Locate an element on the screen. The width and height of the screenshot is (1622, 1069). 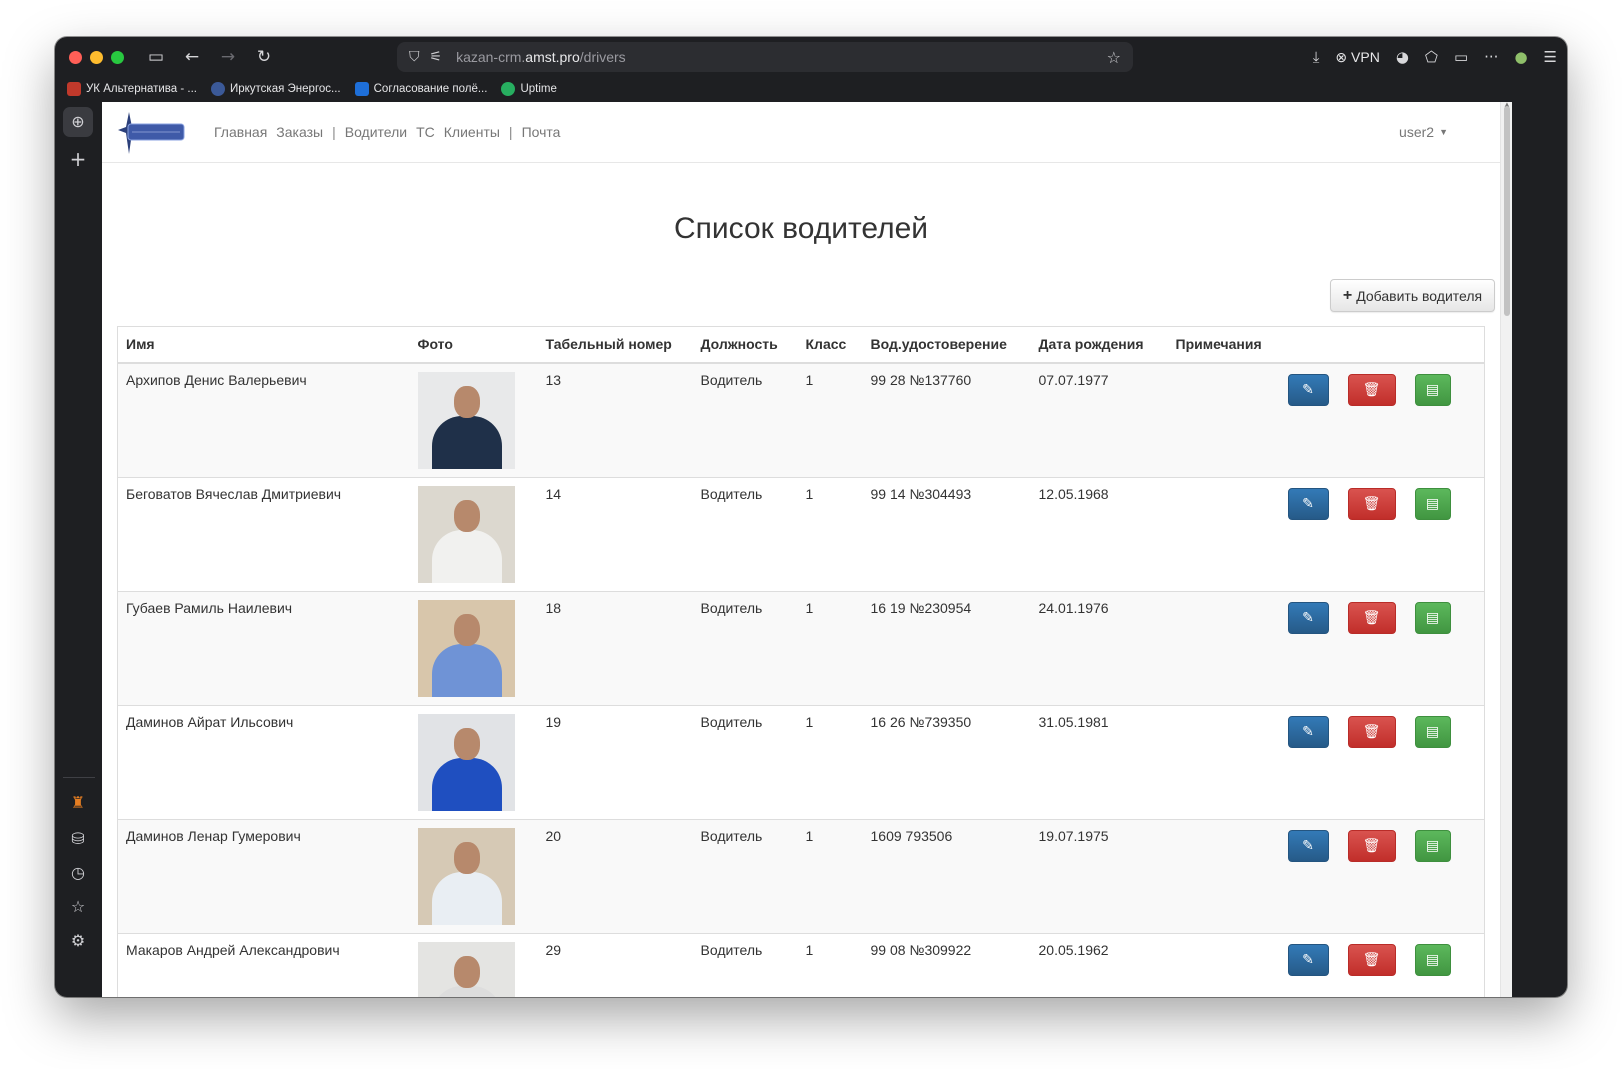
site-settings-icon: ⚟ is located at coordinates (436, 57).